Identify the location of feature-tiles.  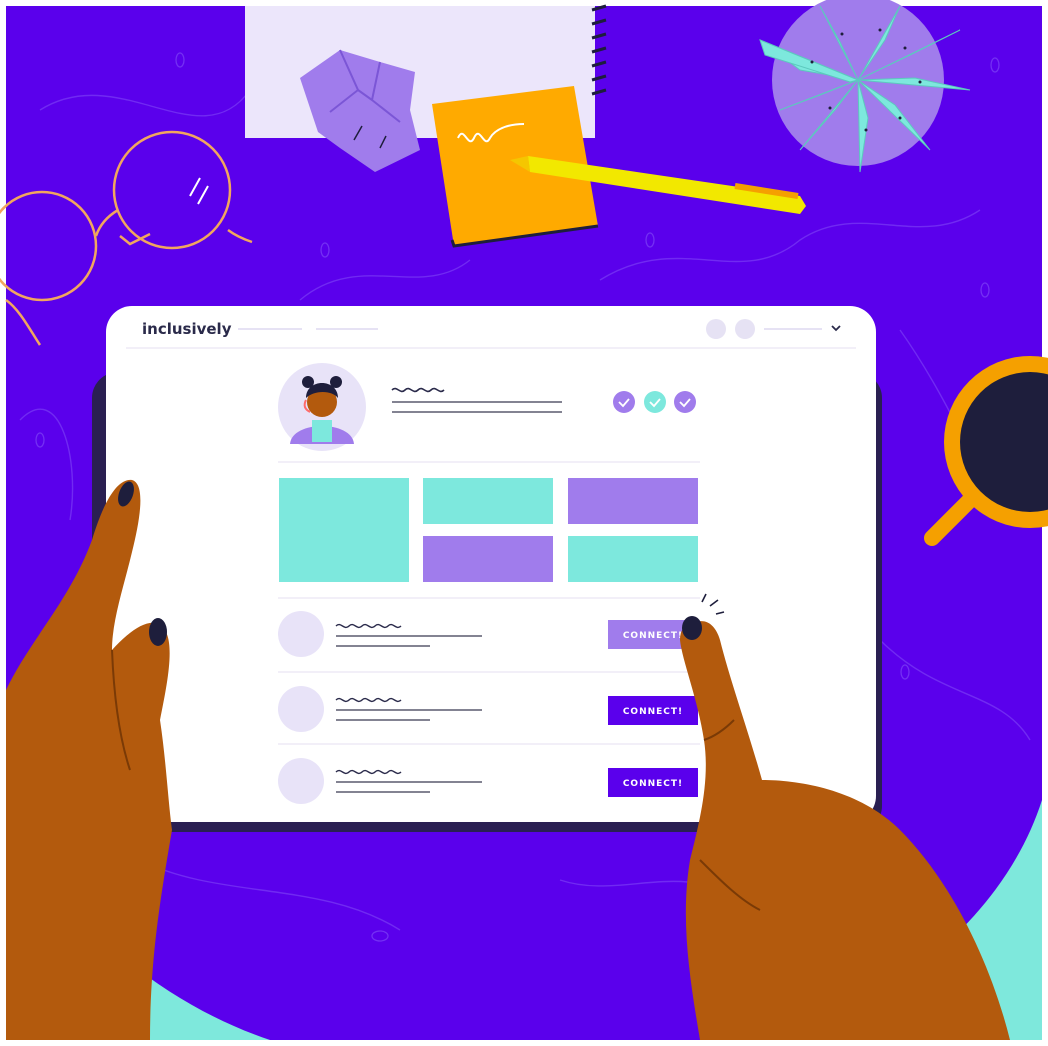
(489, 538).